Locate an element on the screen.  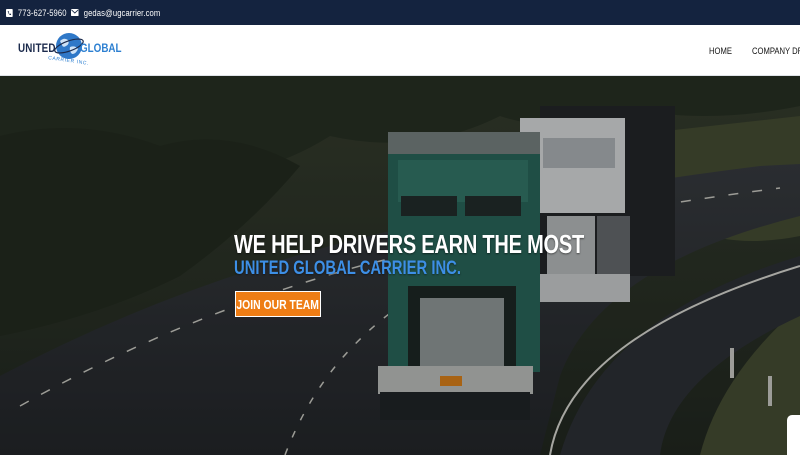
logo-word-united: UNITED is located at coordinates (37, 48).